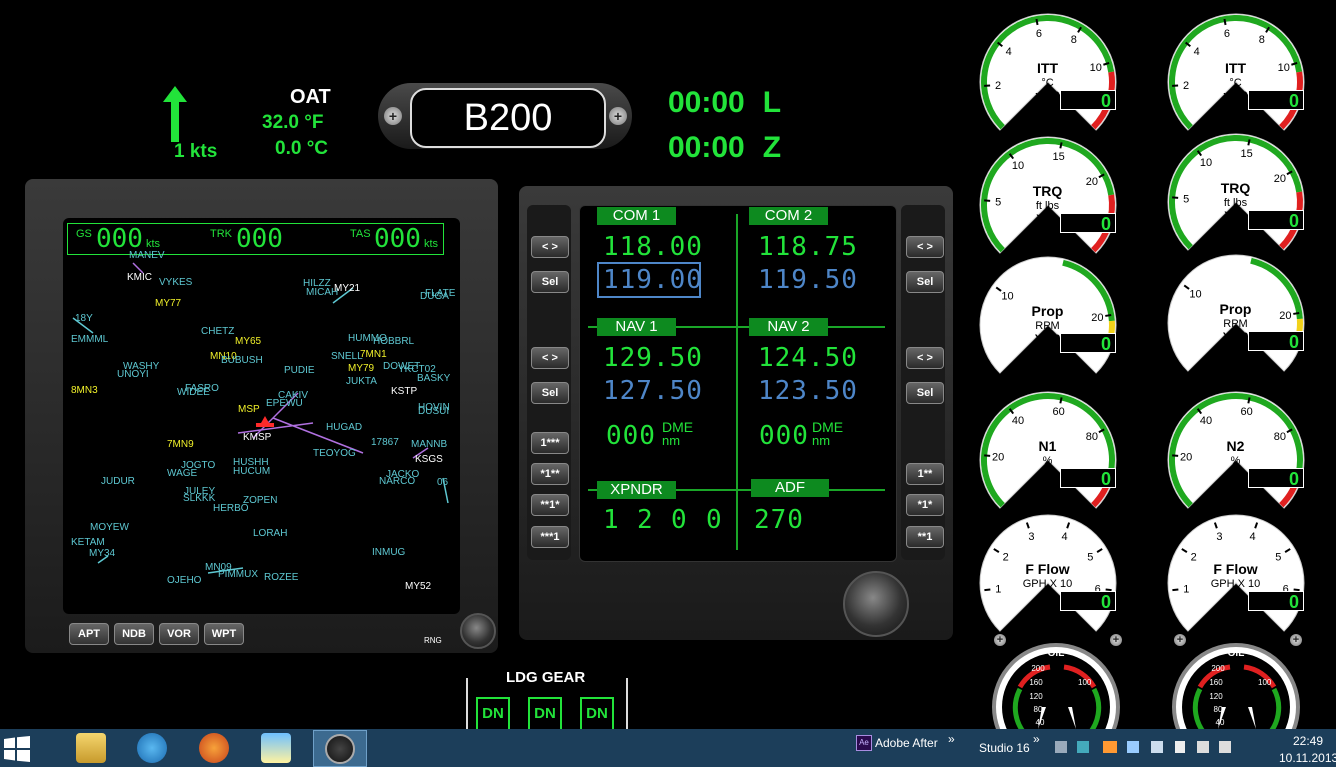 Image resolution: width=1336 pixels, height=767 pixels. Describe the element at coordinates (925, 247) in the screenshot. I see `com2-swap-button: < >` at that location.